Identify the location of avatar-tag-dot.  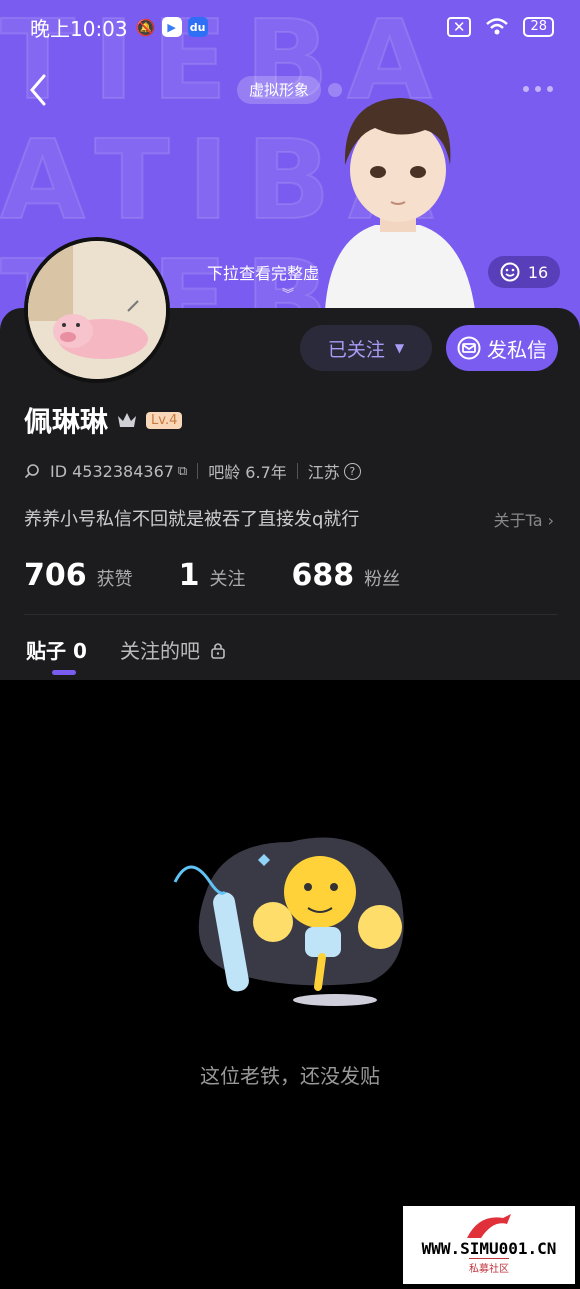
(335, 90).